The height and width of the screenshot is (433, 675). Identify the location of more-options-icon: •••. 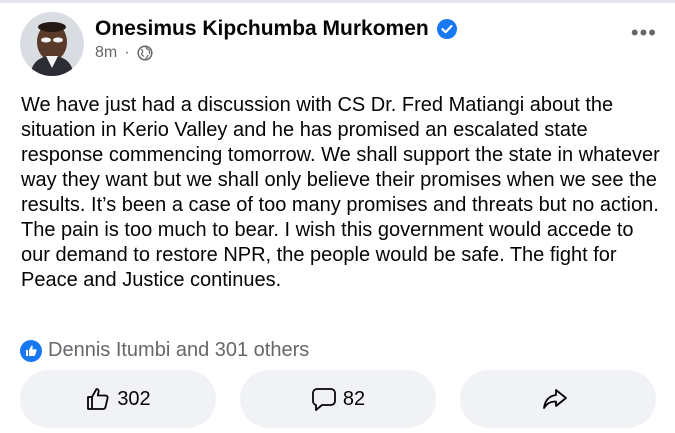
(644, 33).